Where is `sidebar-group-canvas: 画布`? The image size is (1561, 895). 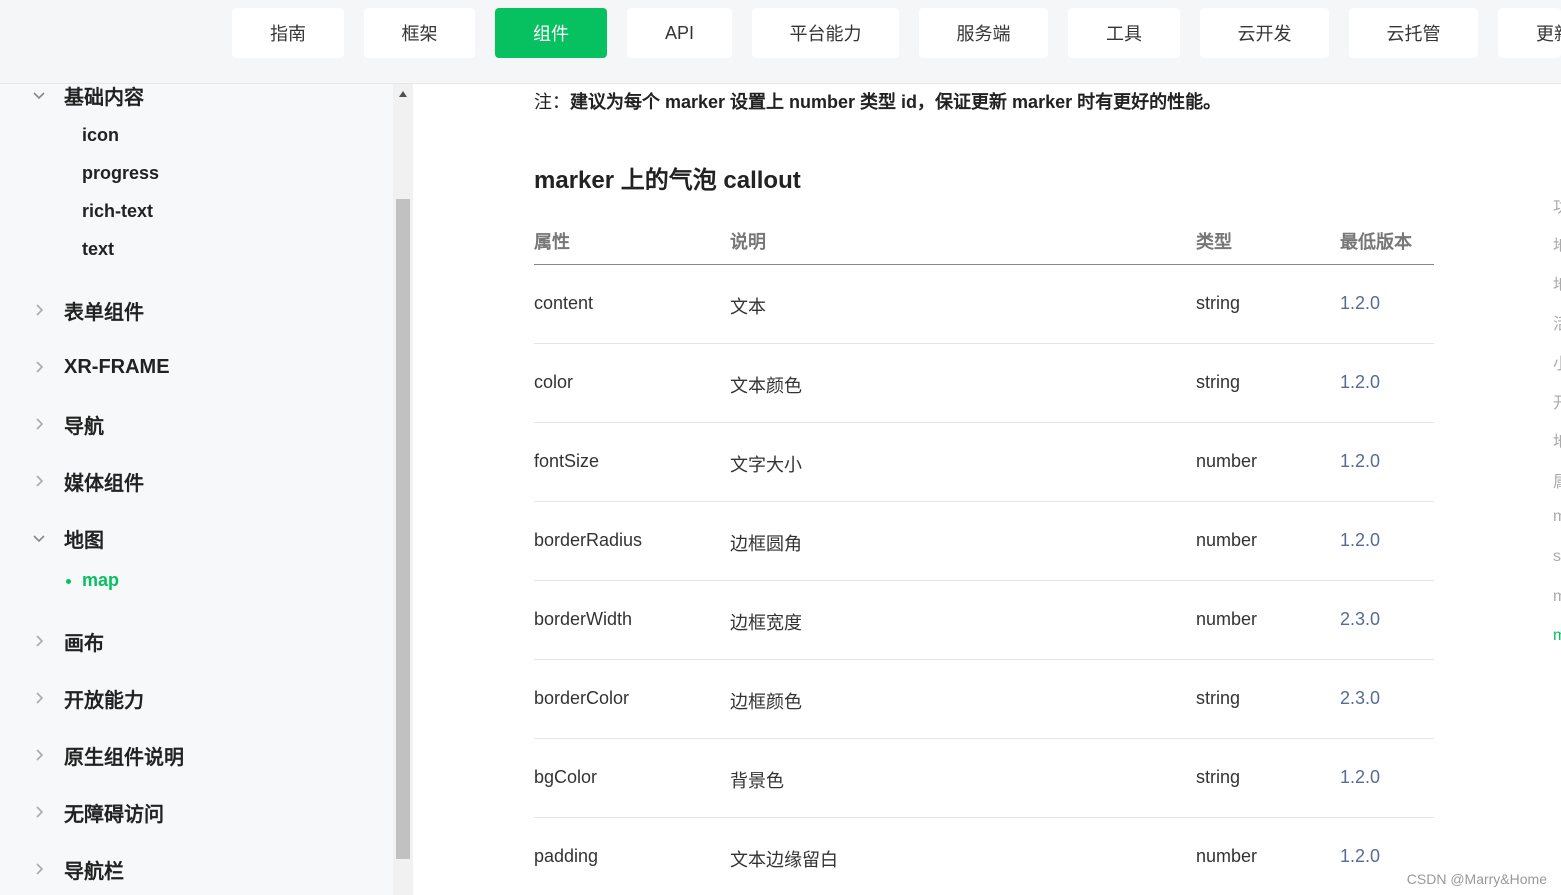 sidebar-group-canvas: 画布 is located at coordinates (196, 641).